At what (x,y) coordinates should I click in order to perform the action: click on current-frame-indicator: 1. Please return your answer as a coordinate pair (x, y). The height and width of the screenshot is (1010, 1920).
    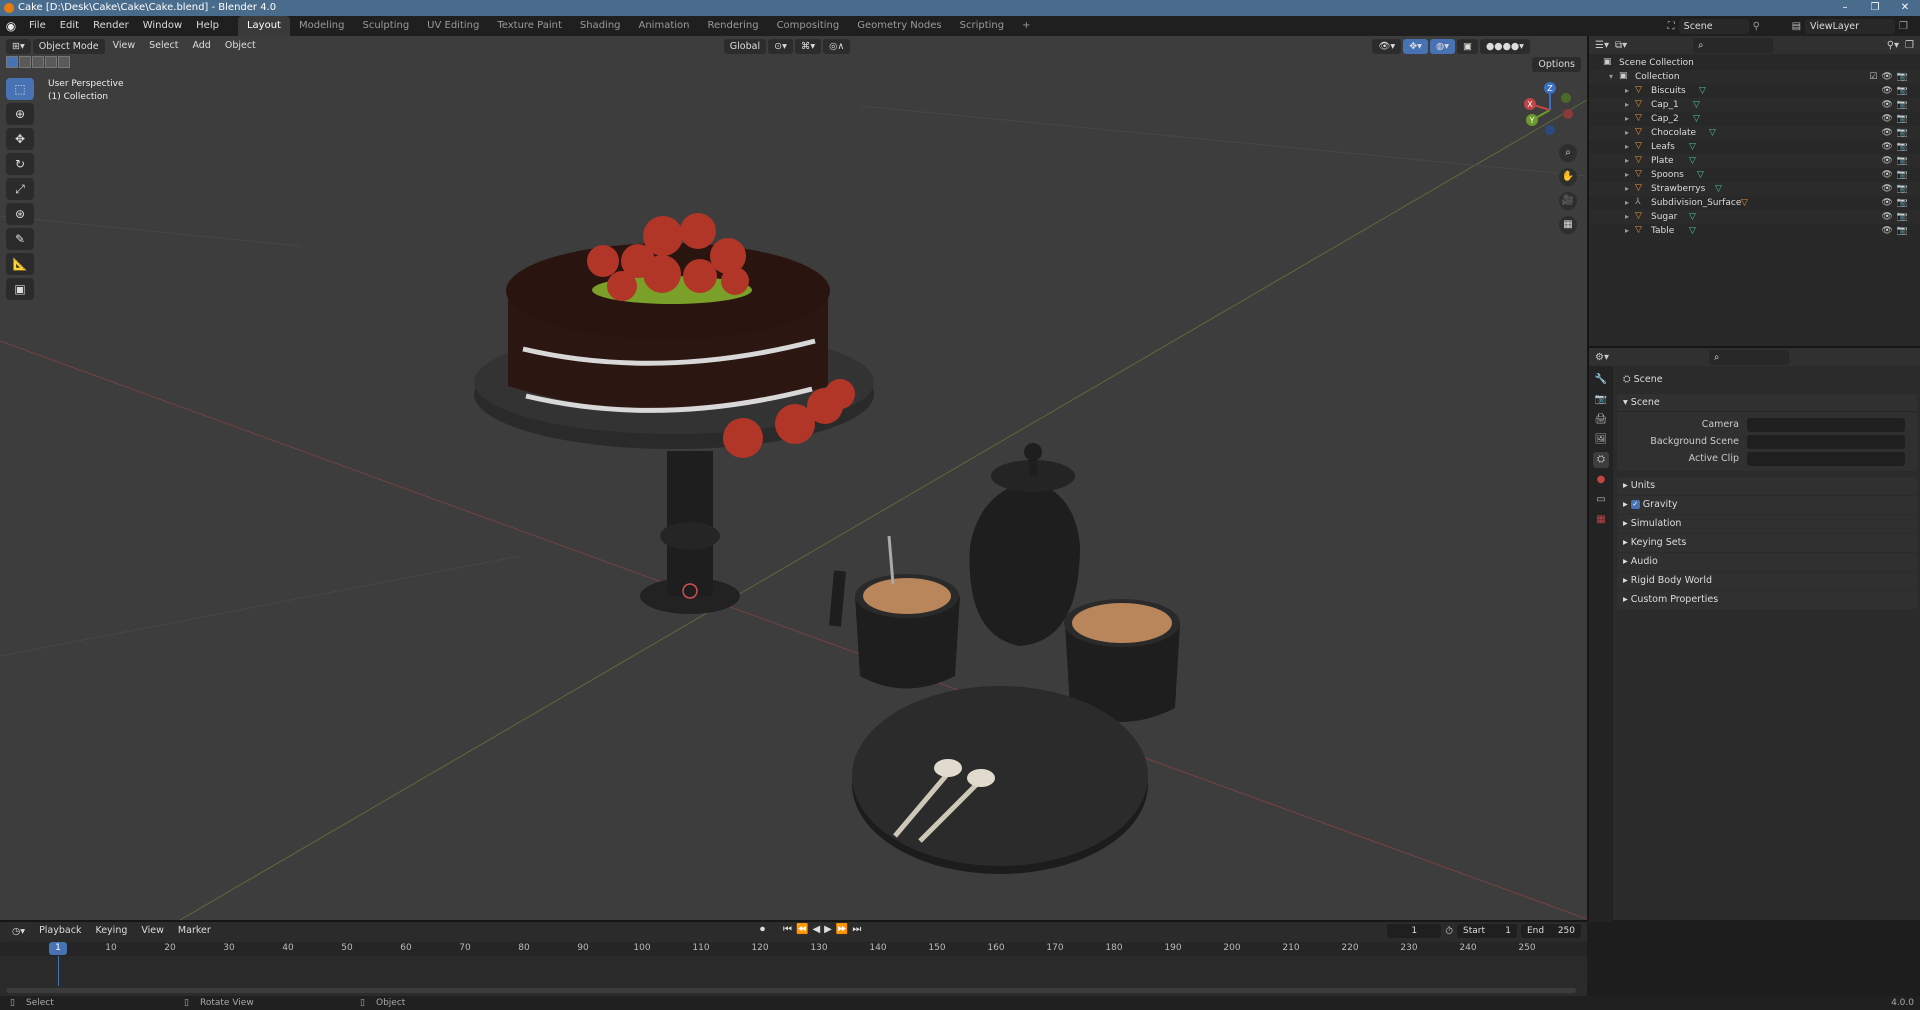
    Looking at the image, I should click on (58, 948).